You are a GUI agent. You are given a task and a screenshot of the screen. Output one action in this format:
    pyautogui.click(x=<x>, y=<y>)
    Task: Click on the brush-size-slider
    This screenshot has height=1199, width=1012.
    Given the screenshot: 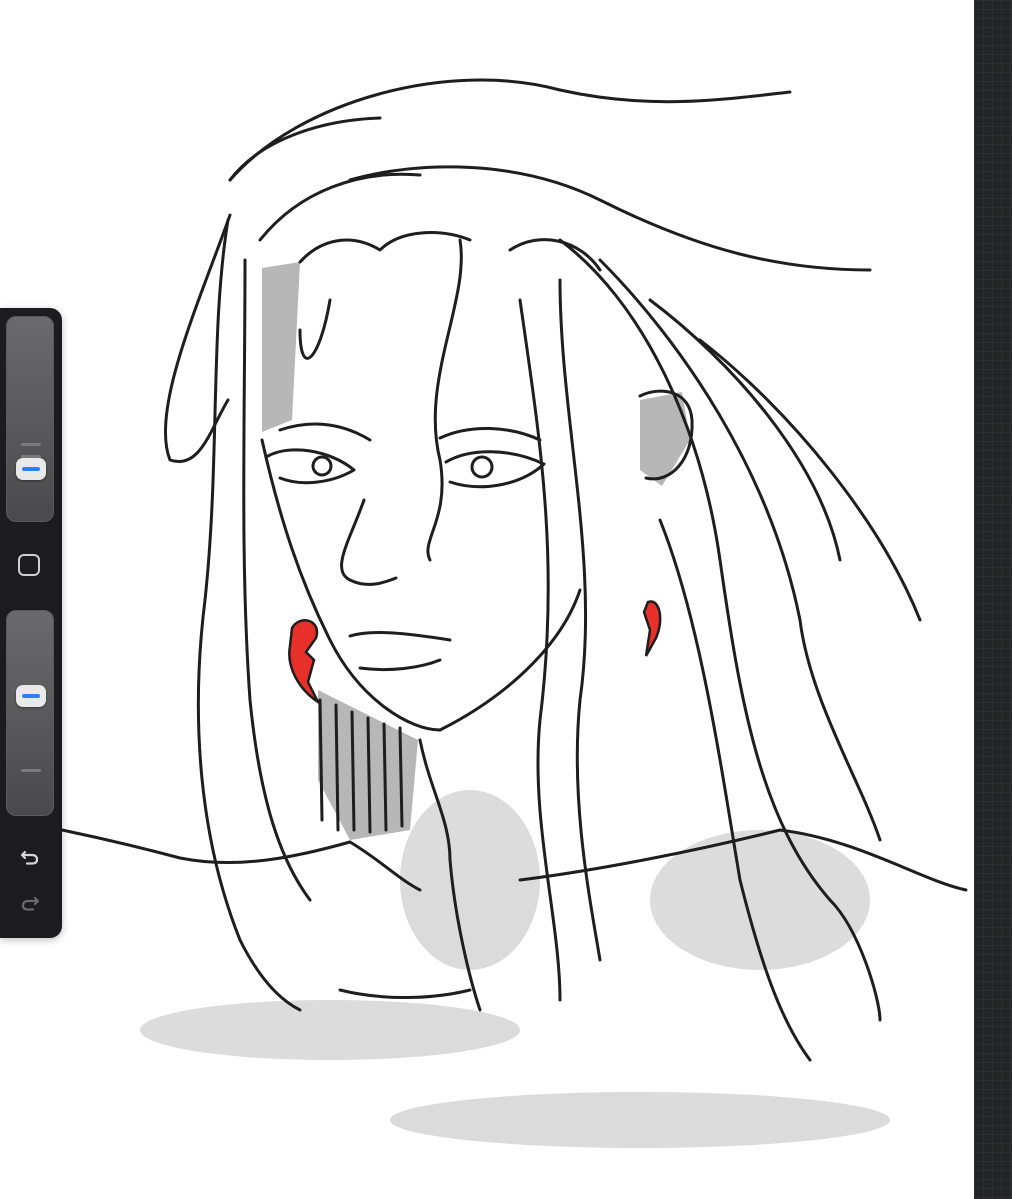 What is the action you would take?
    pyautogui.click(x=30, y=419)
    